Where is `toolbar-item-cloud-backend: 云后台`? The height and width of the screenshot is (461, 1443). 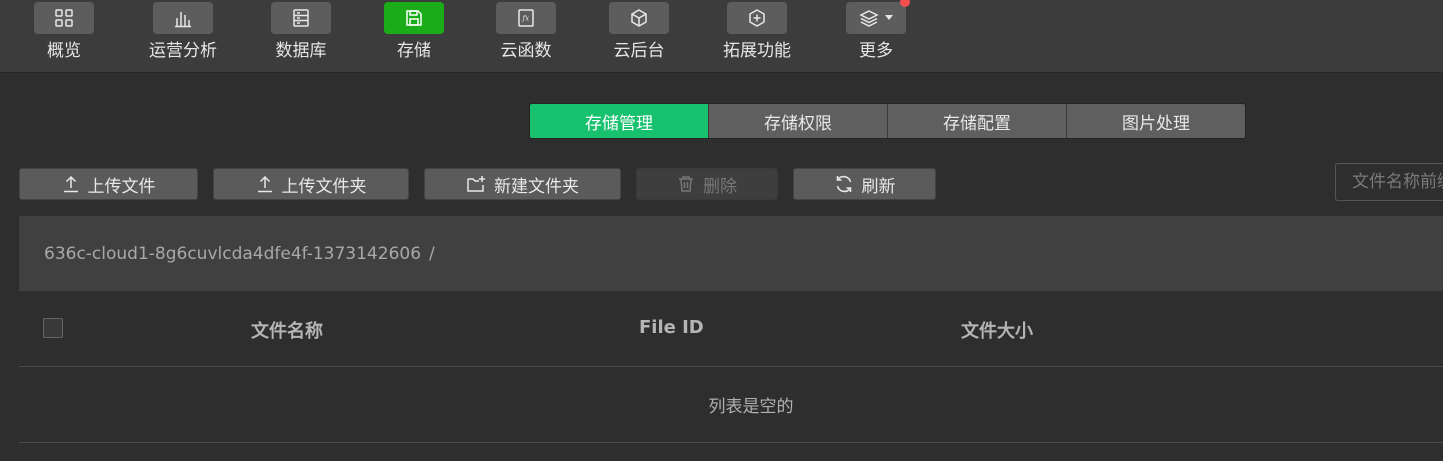
toolbar-item-cloud-backend: 云后台 is located at coordinates (639, 36).